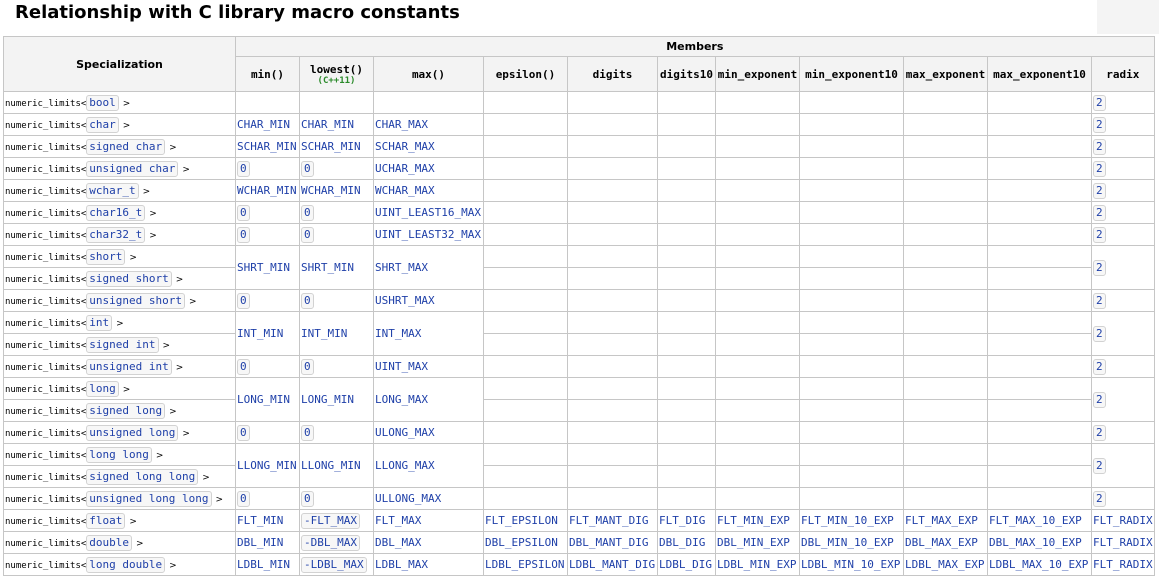  I want to click on type-link: long, so click(102, 388).